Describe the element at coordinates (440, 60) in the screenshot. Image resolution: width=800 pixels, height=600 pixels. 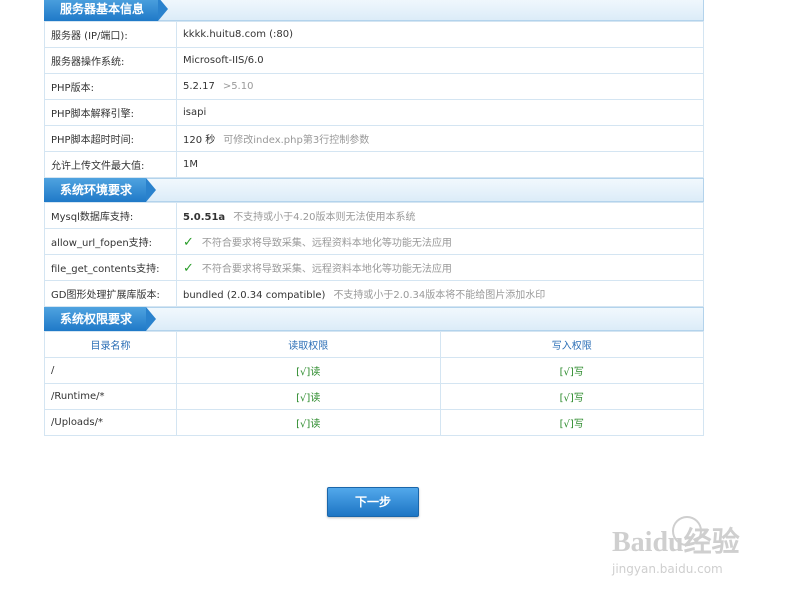
I see `row-value: Microsoft-IIS/6.0` at that location.